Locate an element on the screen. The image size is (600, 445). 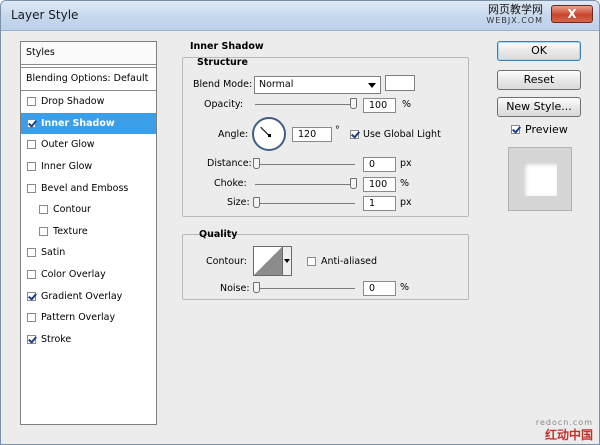
angle-input: 120 is located at coordinates (312, 134).